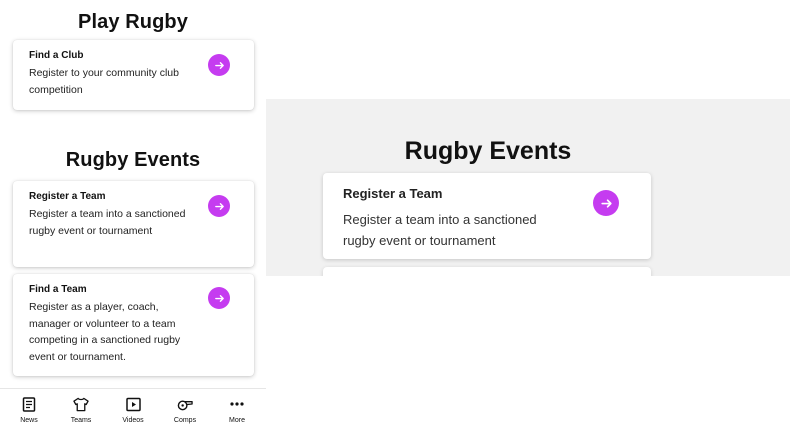 Image resolution: width=790 pixels, height=425 pixels. I want to click on zoom-section-title: Rugby Events, so click(488, 151).